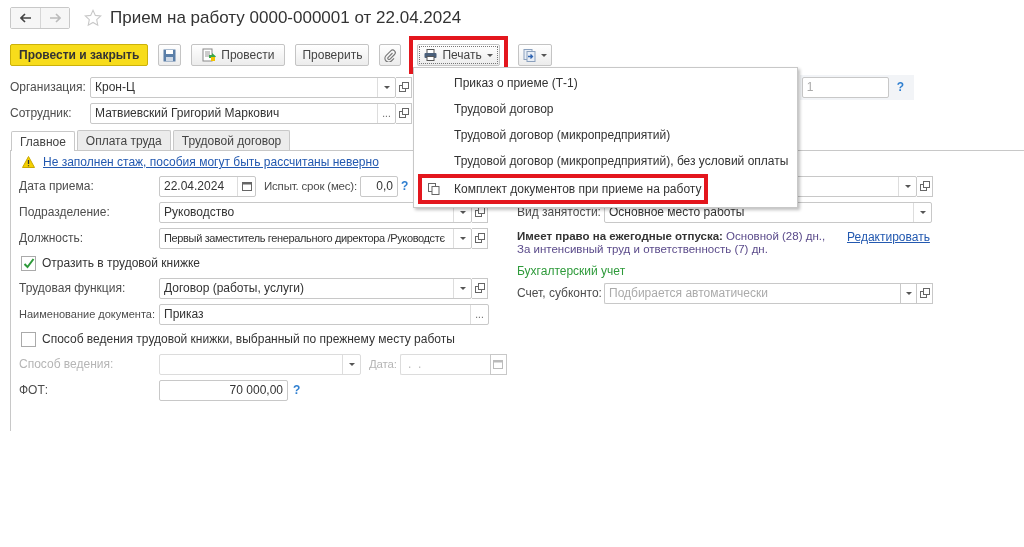 This screenshot has width=1024, height=547. What do you see at coordinates (87, 314) in the screenshot?
I see `field-label: Наименование документа:` at bounding box center [87, 314].